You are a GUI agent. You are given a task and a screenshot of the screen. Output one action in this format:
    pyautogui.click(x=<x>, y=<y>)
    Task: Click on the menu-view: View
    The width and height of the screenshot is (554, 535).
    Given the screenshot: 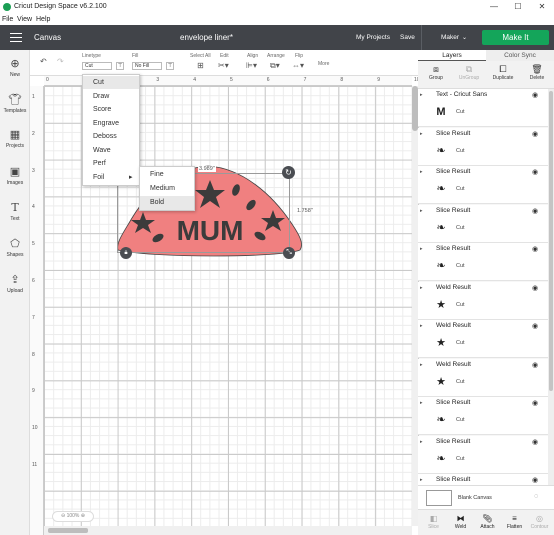 What is the action you would take?
    pyautogui.click(x=24, y=19)
    